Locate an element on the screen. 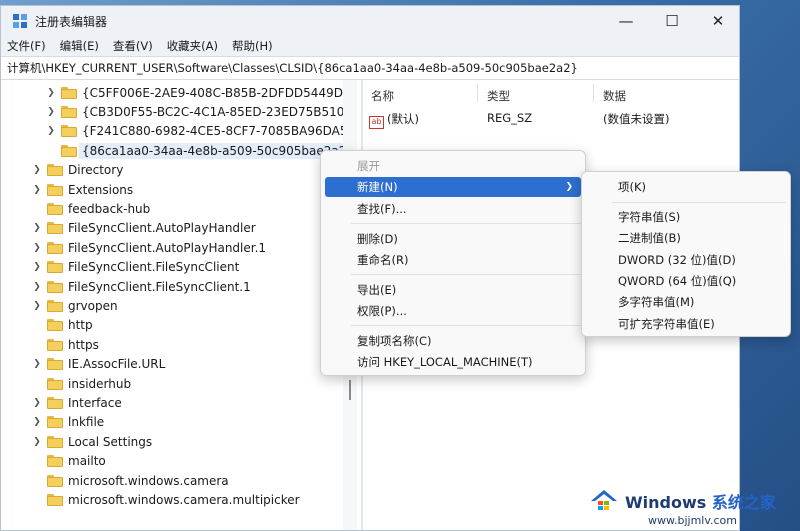 This screenshot has width=800, height=531. tree-item: https is located at coordinates (65, 344).